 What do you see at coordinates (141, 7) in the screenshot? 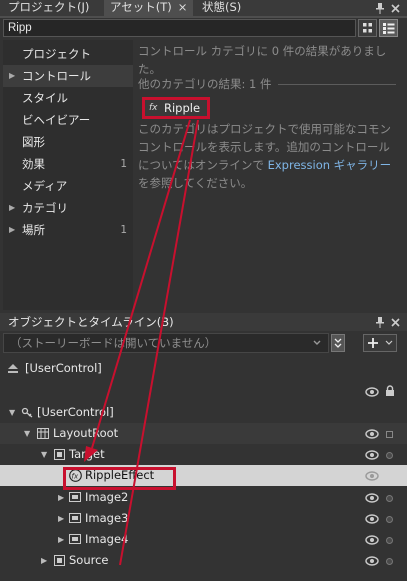
I see `tab-assets-label: アセット(T)` at bounding box center [141, 7].